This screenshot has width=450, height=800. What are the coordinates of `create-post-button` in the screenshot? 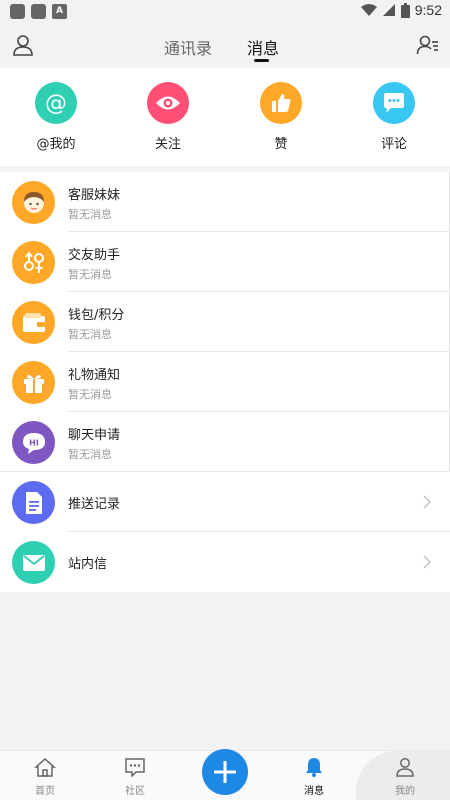 It's located at (225, 772).